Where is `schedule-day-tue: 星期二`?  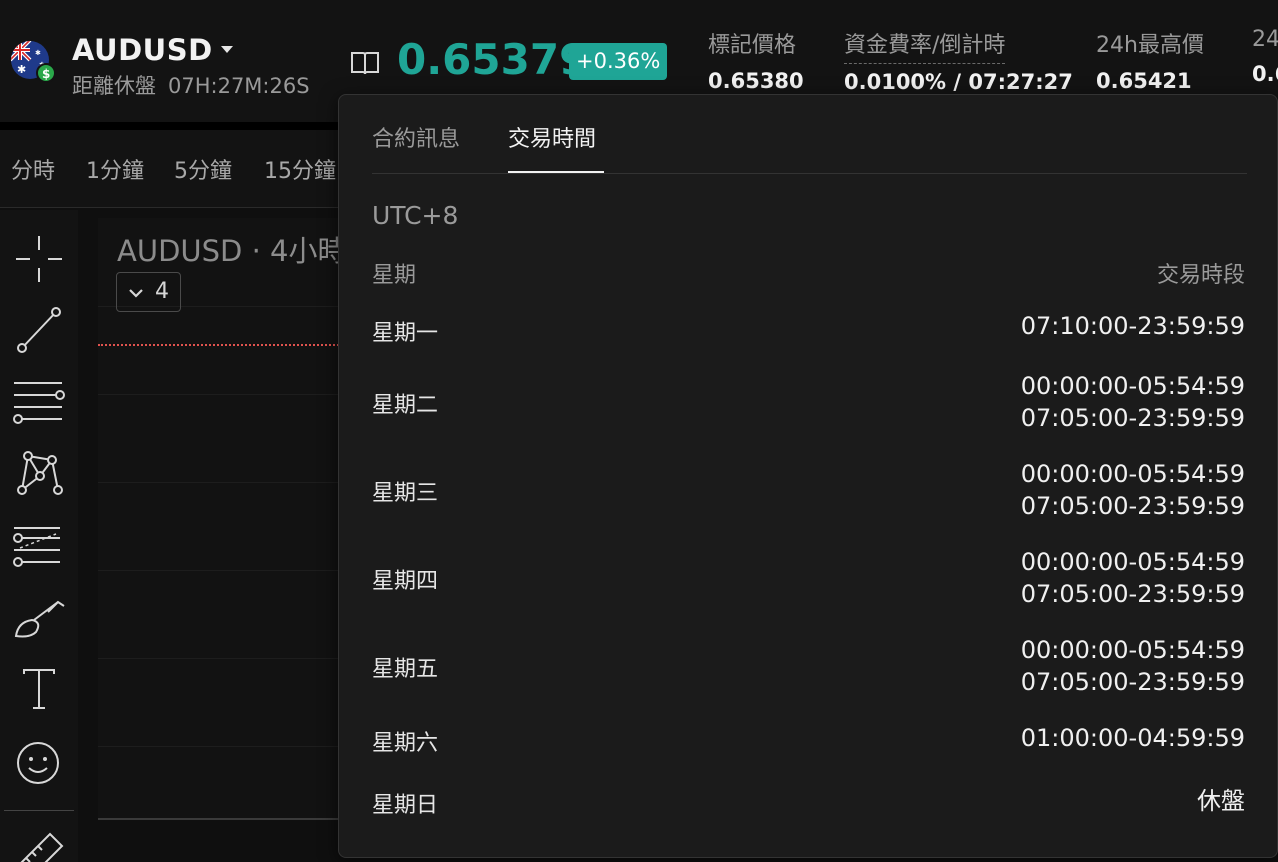 schedule-day-tue: 星期二 is located at coordinates (405, 405).